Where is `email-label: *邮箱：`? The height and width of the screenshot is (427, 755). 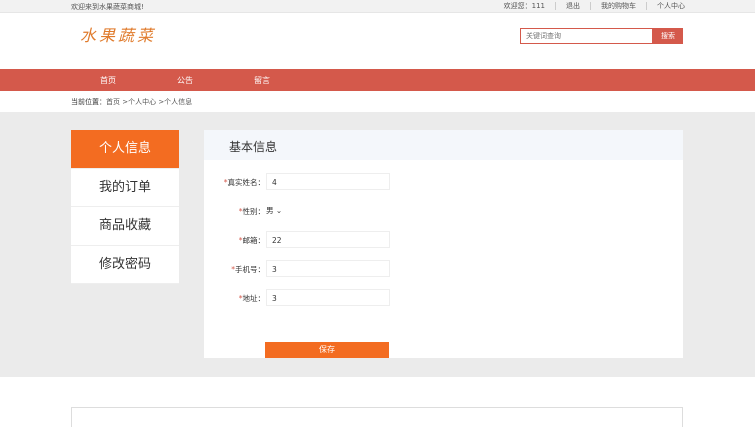 email-label: *邮箱： is located at coordinates (251, 240).